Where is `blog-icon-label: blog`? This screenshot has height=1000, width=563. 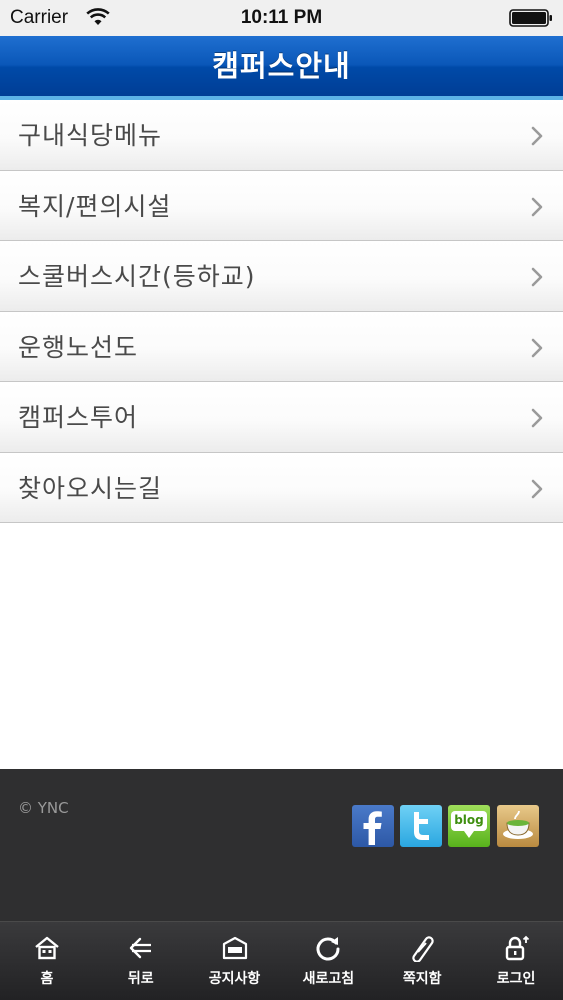
blog-icon-label: blog is located at coordinates (469, 820).